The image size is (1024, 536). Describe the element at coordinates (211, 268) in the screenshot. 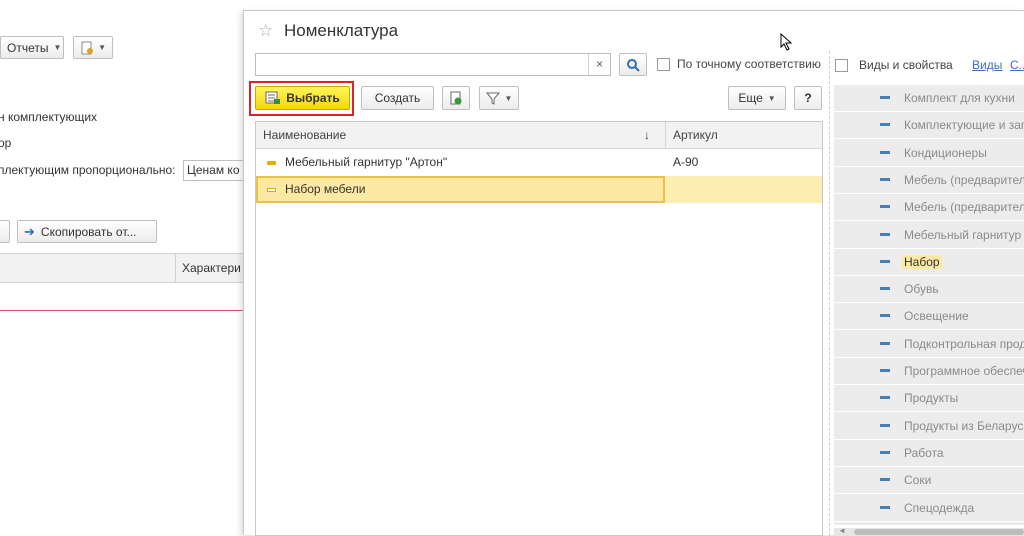

I see `column-header: Характери` at that location.